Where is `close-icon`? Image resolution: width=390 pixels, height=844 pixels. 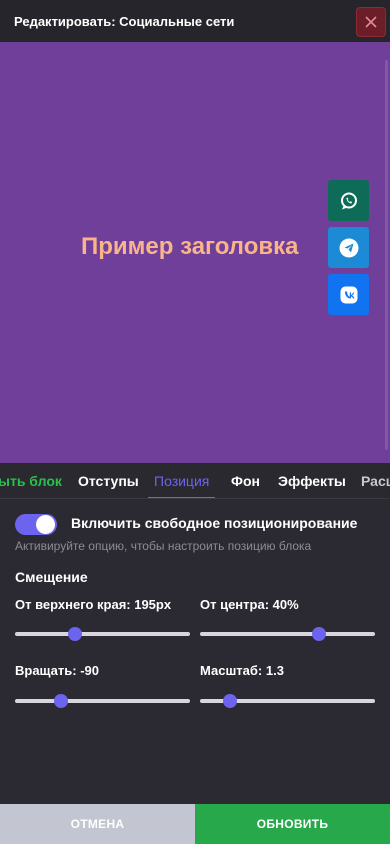 close-icon is located at coordinates (371, 22).